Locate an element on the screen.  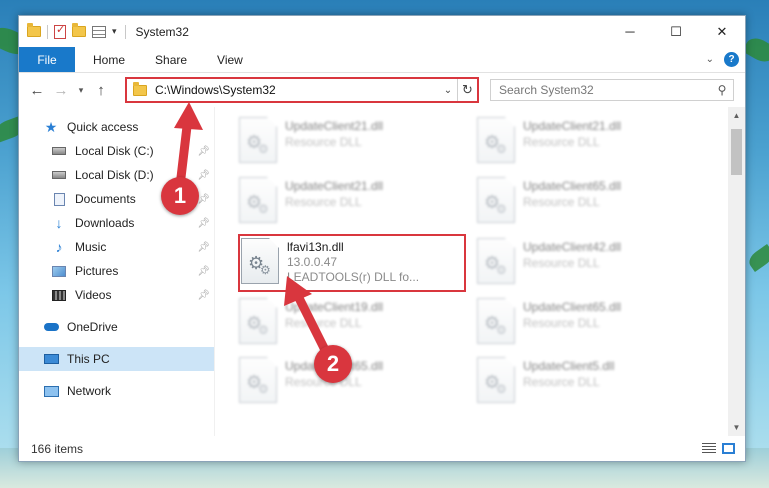
step-1-badge: 1 is located at coordinates (180, 196).